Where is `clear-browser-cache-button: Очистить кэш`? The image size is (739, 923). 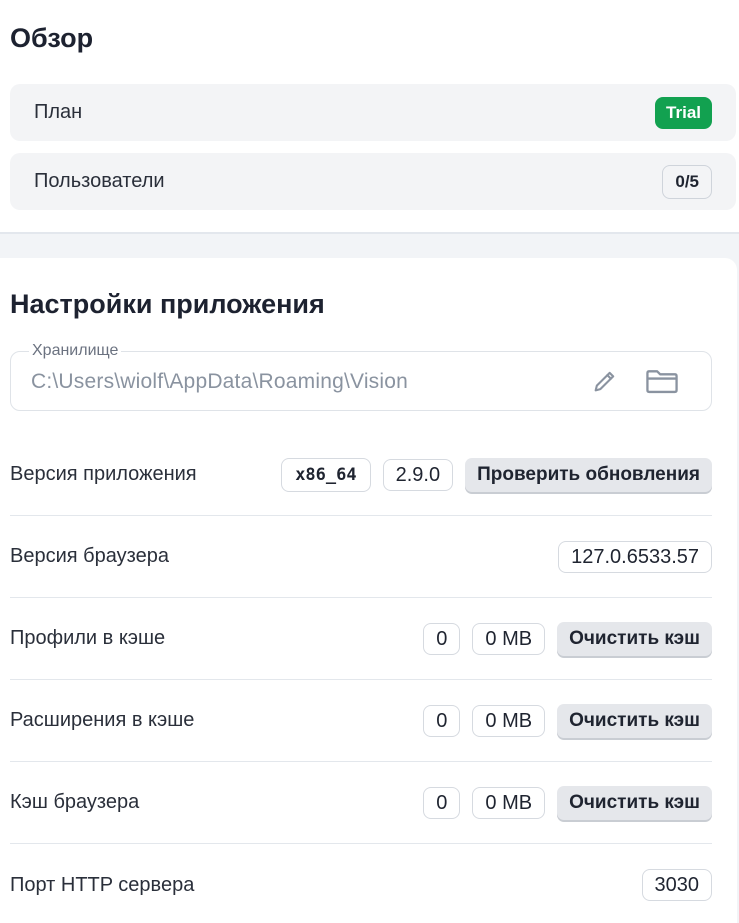
clear-browser-cache-button: Очистить кэш is located at coordinates (634, 802).